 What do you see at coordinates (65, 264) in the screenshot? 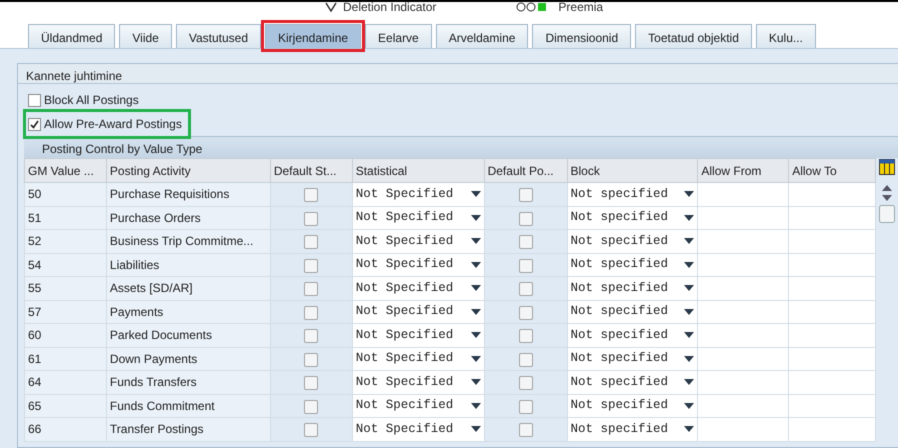
I see `table-cell: 54` at bounding box center [65, 264].